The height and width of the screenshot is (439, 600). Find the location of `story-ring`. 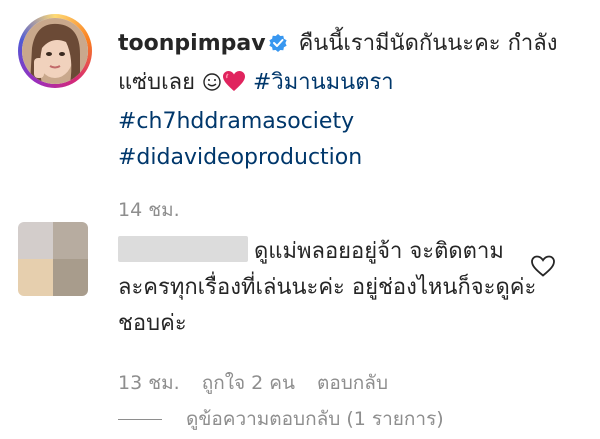

story-ring is located at coordinates (55, 51).